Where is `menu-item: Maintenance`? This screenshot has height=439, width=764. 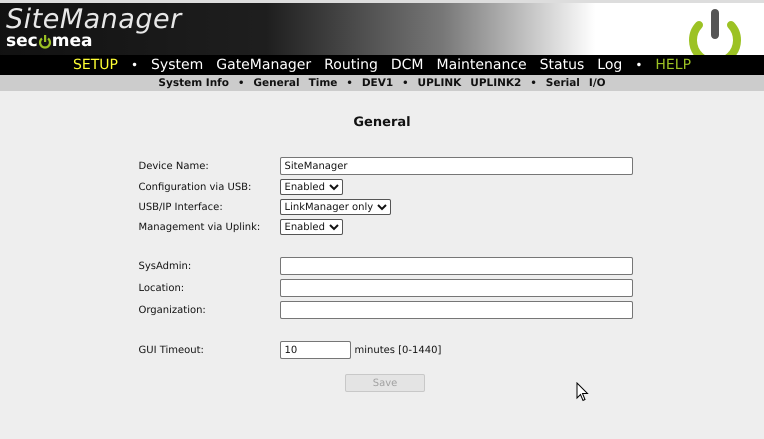 menu-item: Maintenance is located at coordinates (481, 65).